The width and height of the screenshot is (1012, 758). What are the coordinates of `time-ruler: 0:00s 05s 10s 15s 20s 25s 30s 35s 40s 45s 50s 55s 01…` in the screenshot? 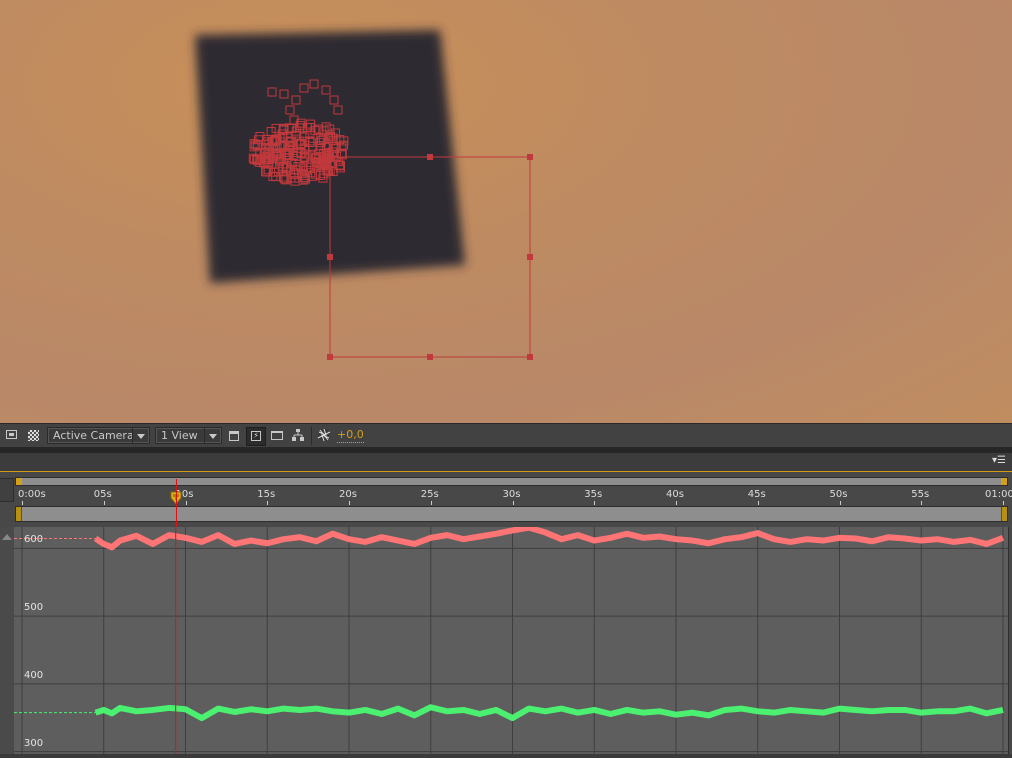 It's located at (506, 500).